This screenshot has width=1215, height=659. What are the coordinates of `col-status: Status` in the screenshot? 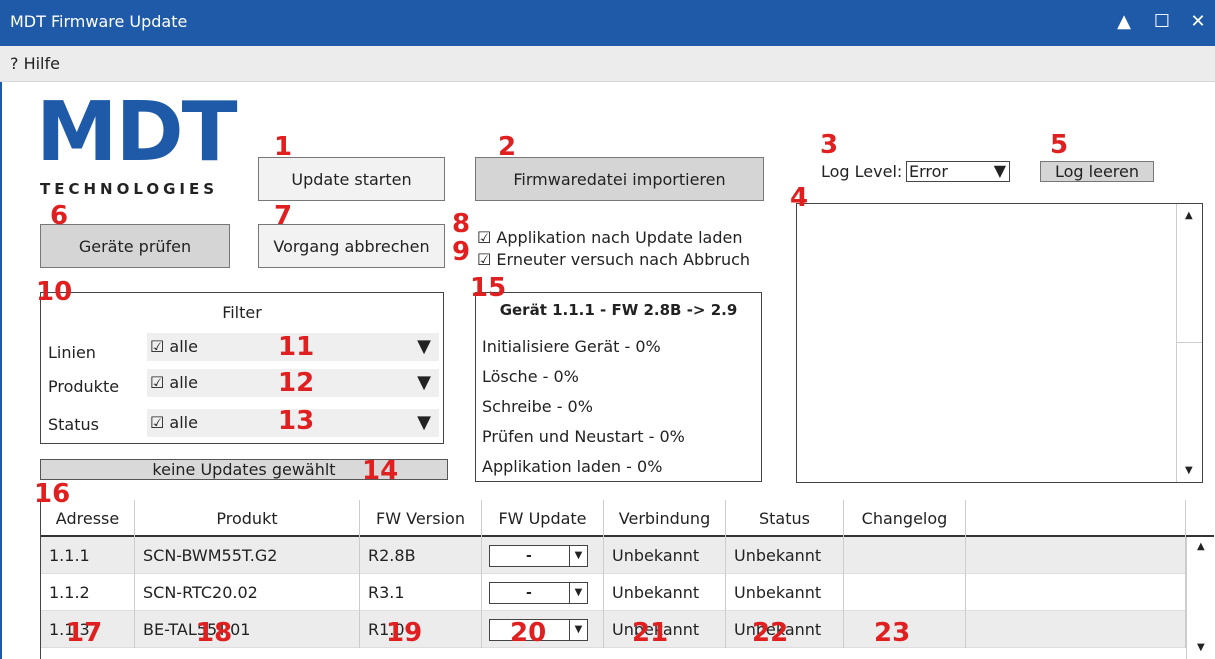 It's located at (785, 518).